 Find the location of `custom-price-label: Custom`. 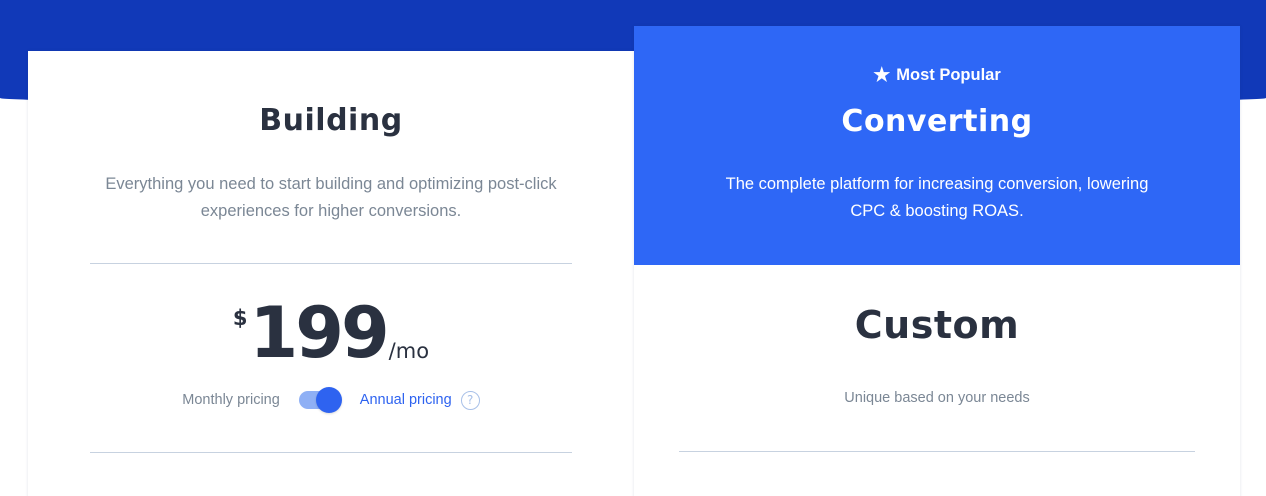

custom-price-label: Custom is located at coordinates (937, 325).